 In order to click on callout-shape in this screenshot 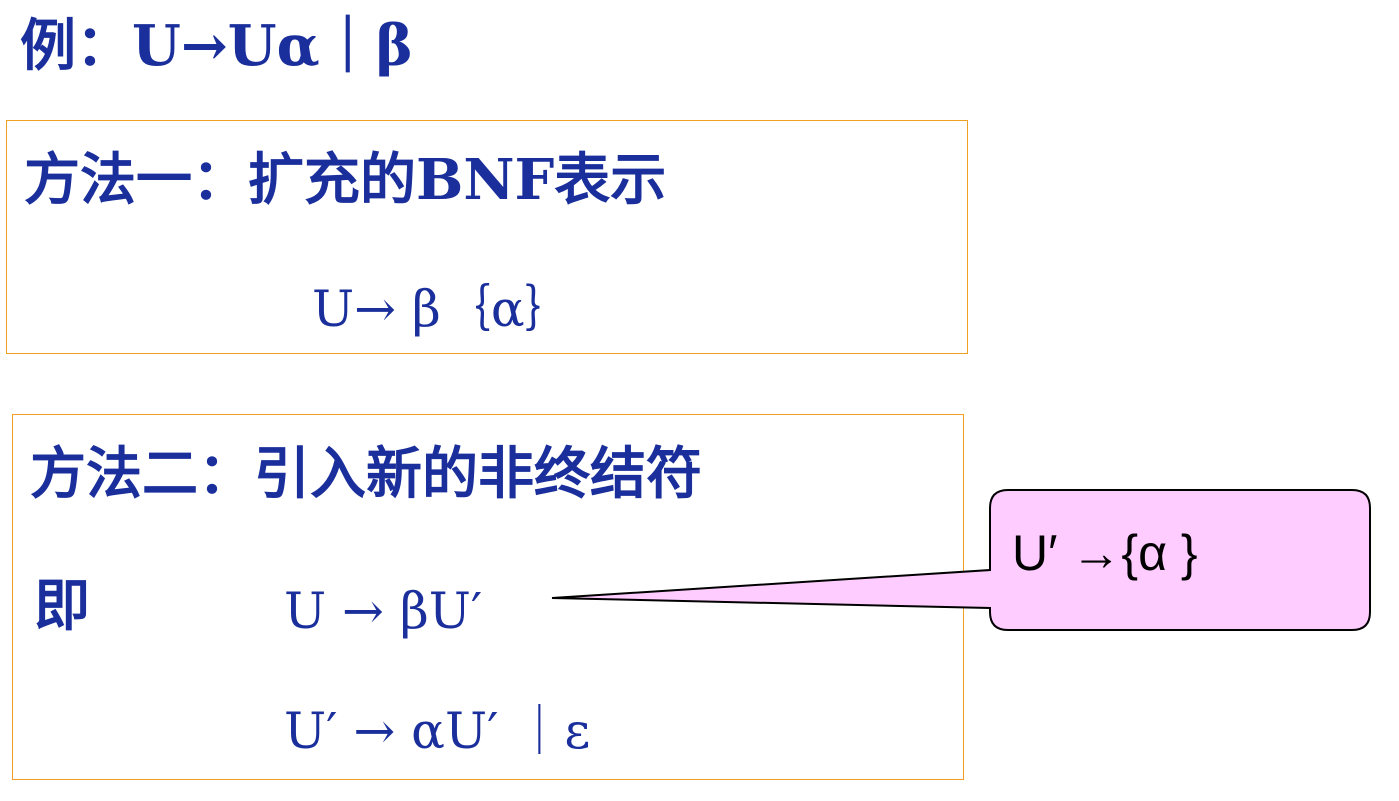, I will do `click(961, 560)`.